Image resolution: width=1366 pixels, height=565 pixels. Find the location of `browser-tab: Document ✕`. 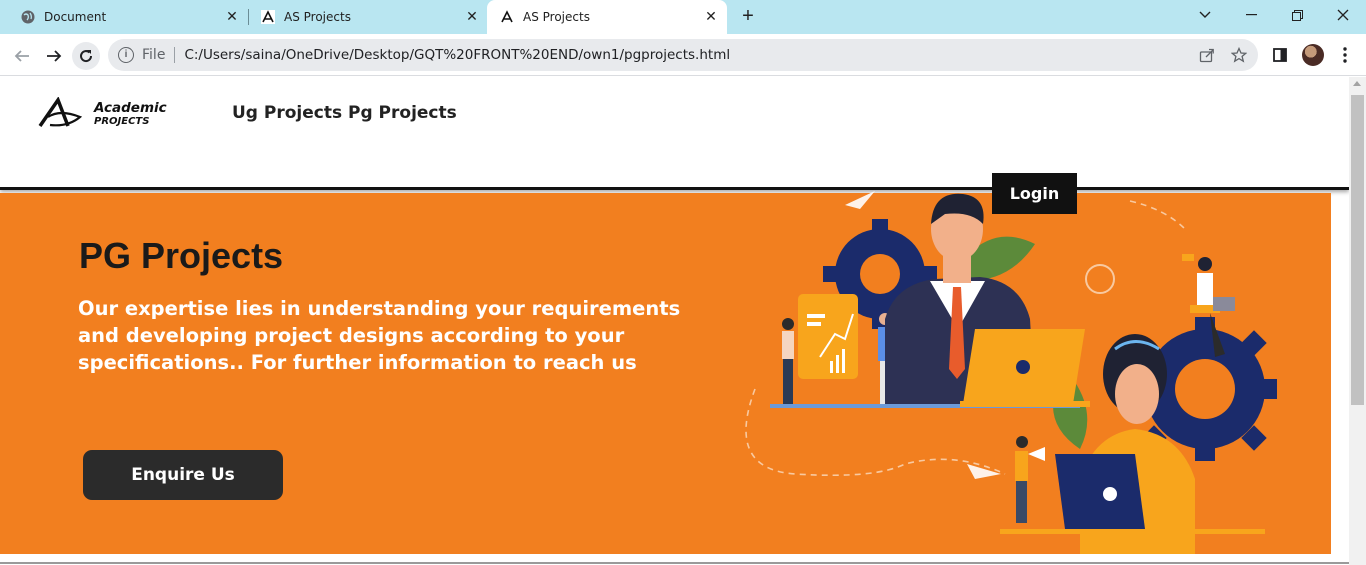

browser-tab: Document ✕ is located at coordinates (128, 17).